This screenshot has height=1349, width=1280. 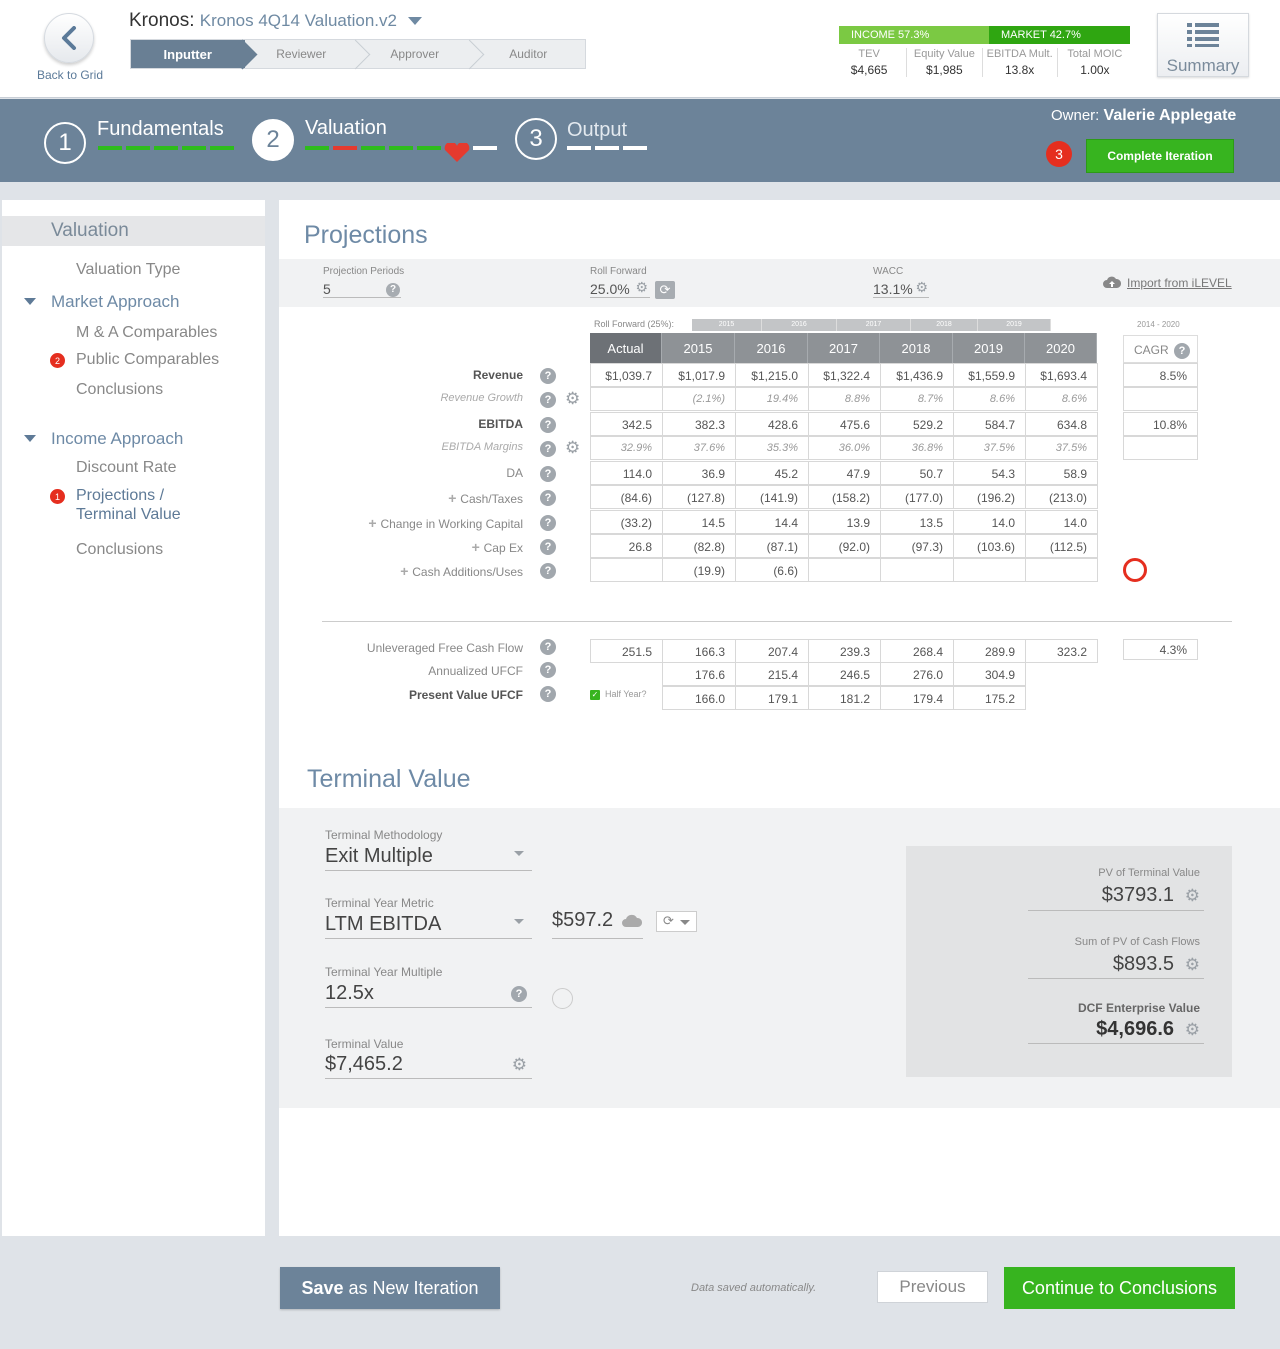 What do you see at coordinates (1061, 424) in the screenshot?
I see `table-cell: 634.8` at bounding box center [1061, 424].